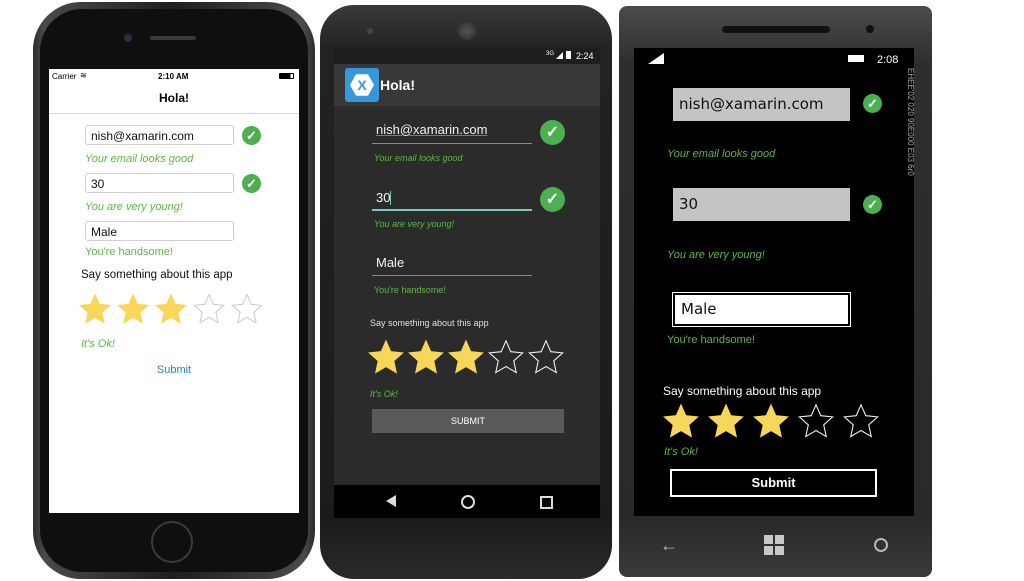 Image resolution: width=1024 pixels, height=581 pixels. What do you see at coordinates (669, 545) in the screenshot?
I see `wp-back-icon: ←` at bounding box center [669, 545].